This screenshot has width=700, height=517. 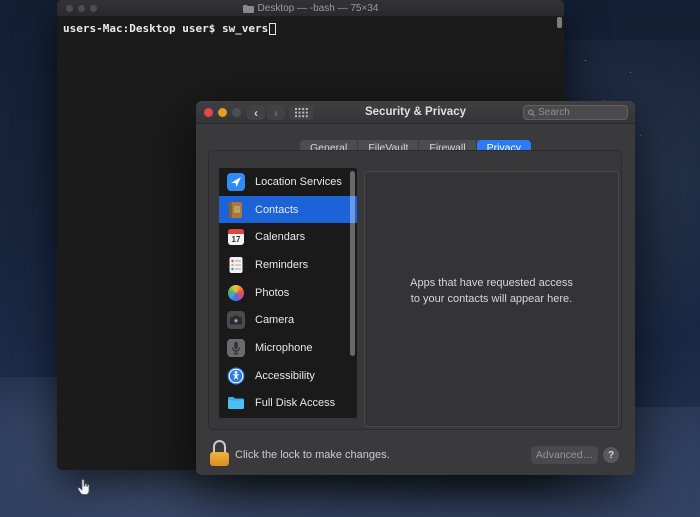 What do you see at coordinates (236, 403) in the screenshot?
I see `full-disk-access-icon` at bounding box center [236, 403].